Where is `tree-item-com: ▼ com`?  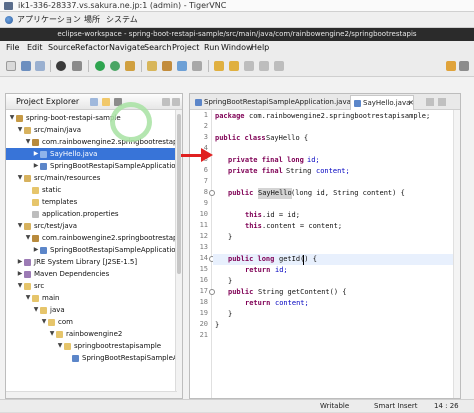 tree-item-com: ▼ com is located at coordinates (91, 322).